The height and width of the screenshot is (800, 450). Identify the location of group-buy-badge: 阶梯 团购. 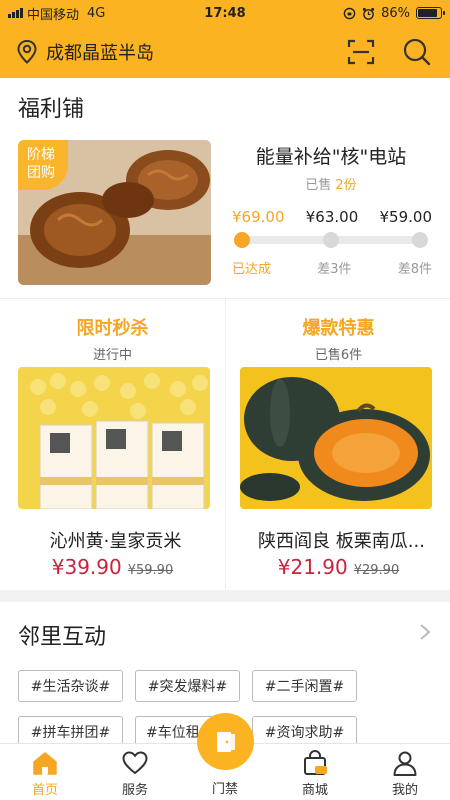
(43, 165).